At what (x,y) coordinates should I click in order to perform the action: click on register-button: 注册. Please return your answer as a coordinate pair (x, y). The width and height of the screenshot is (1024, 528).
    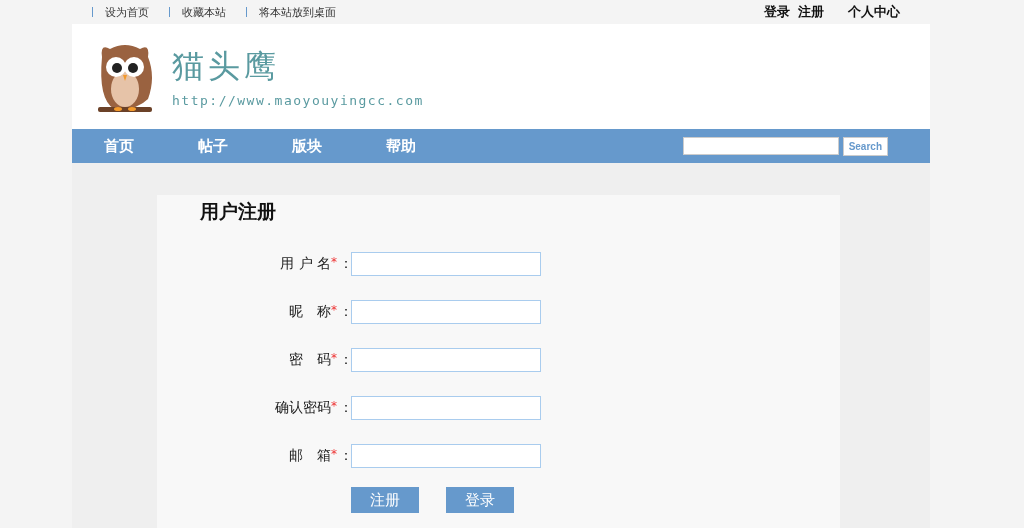
    Looking at the image, I should click on (385, 500).